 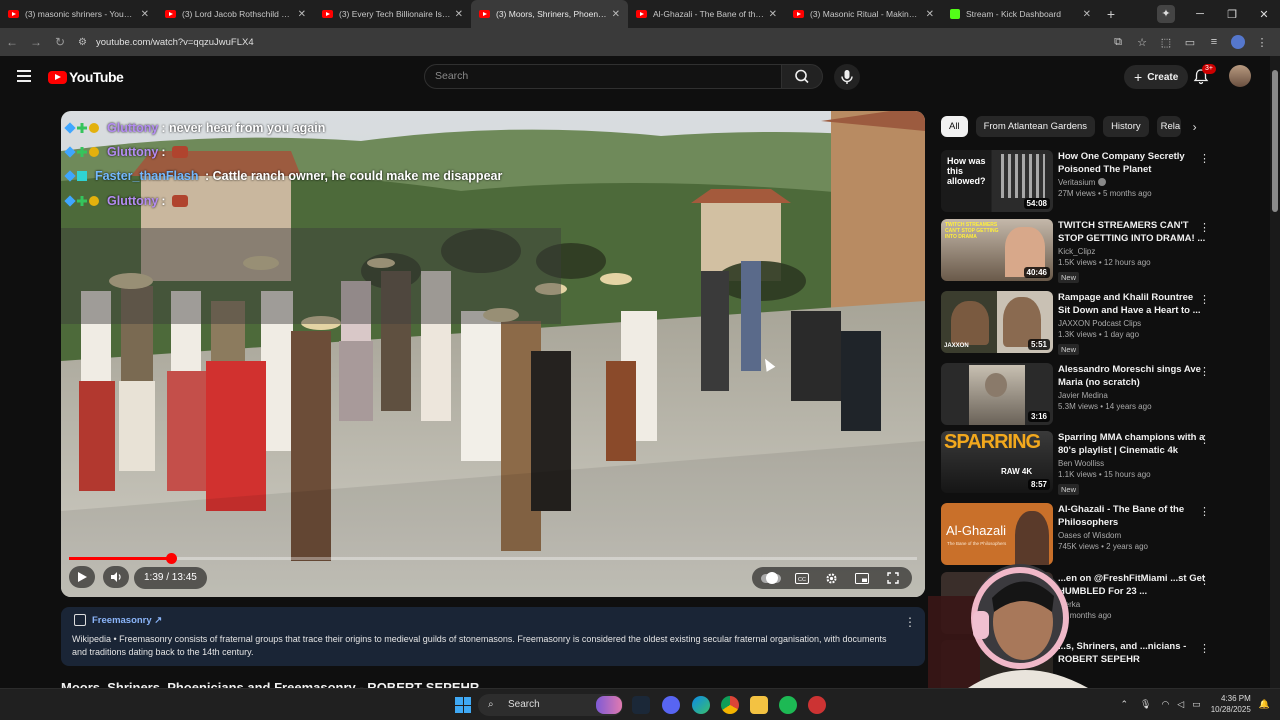 What do you see at coordinates (893, 578) in the screenshot?
I see `fullscreen-button` at bounding box center [893, 578].